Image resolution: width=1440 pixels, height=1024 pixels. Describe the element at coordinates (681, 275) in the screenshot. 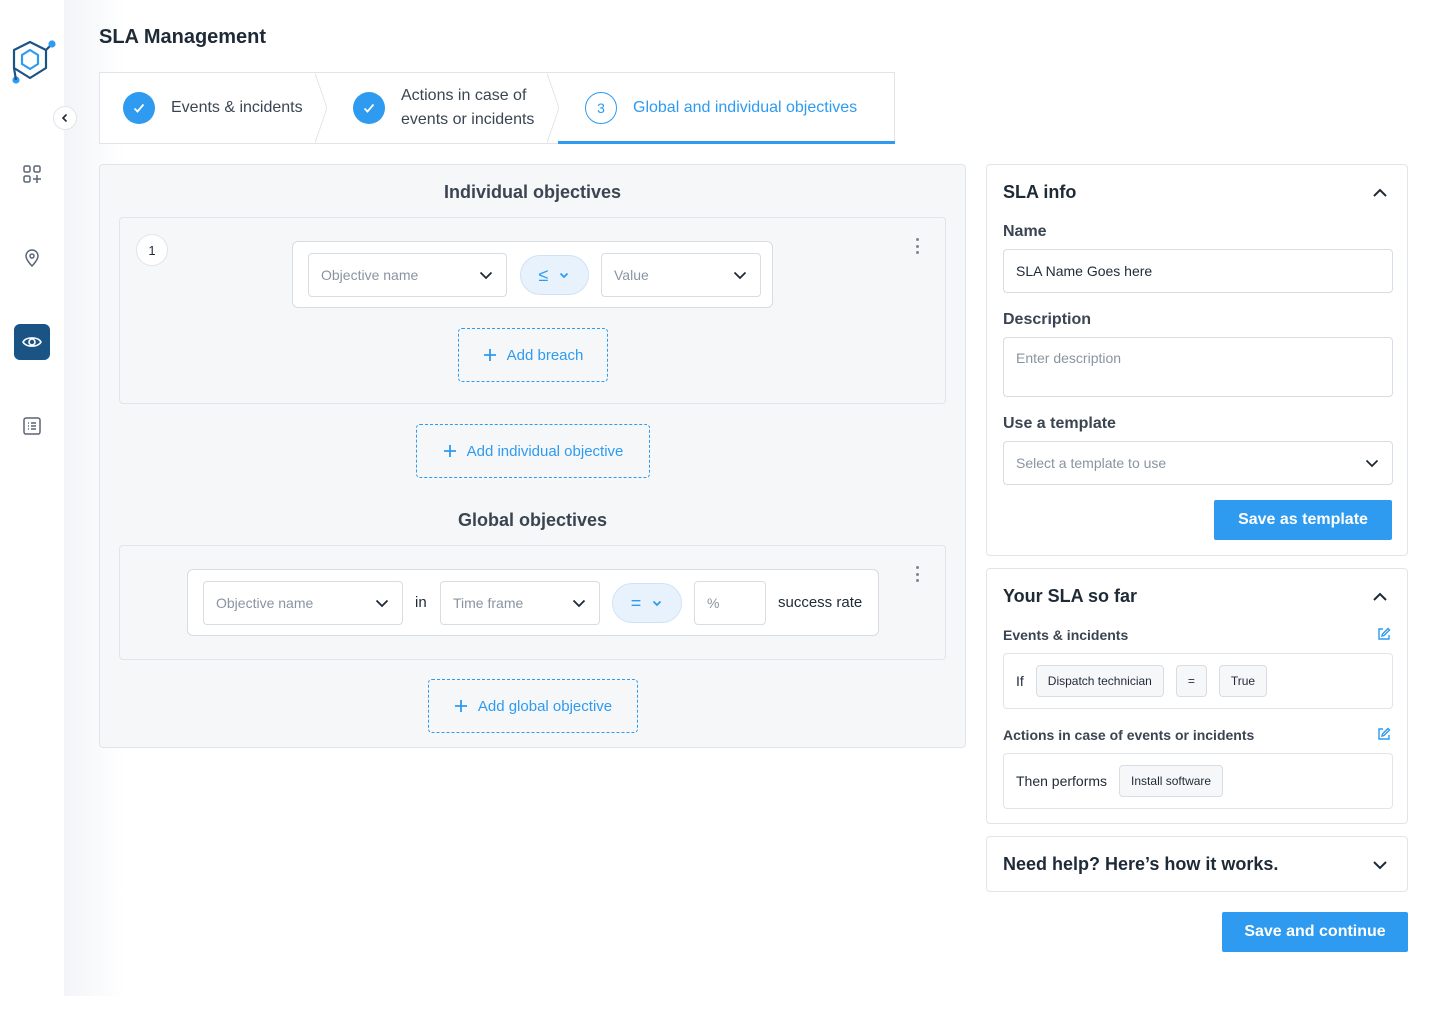

I see `value-select: Value` at that location.